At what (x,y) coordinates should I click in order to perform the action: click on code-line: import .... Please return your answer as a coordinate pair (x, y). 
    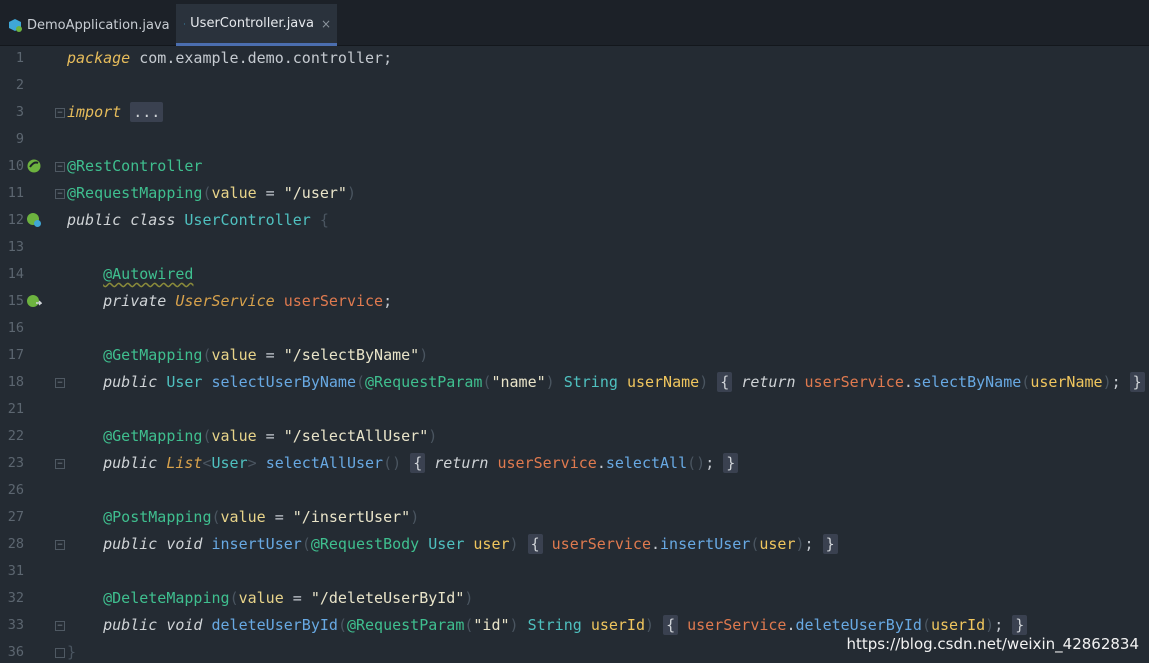
    Looking at the image, I should click on (115, 112).